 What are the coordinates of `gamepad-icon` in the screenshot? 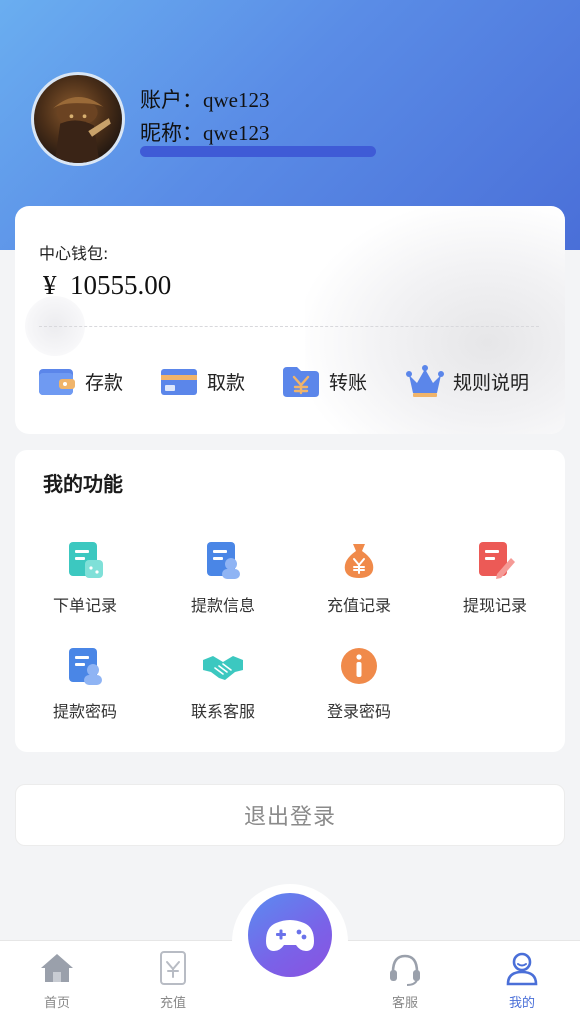 It's located at (290, 935).